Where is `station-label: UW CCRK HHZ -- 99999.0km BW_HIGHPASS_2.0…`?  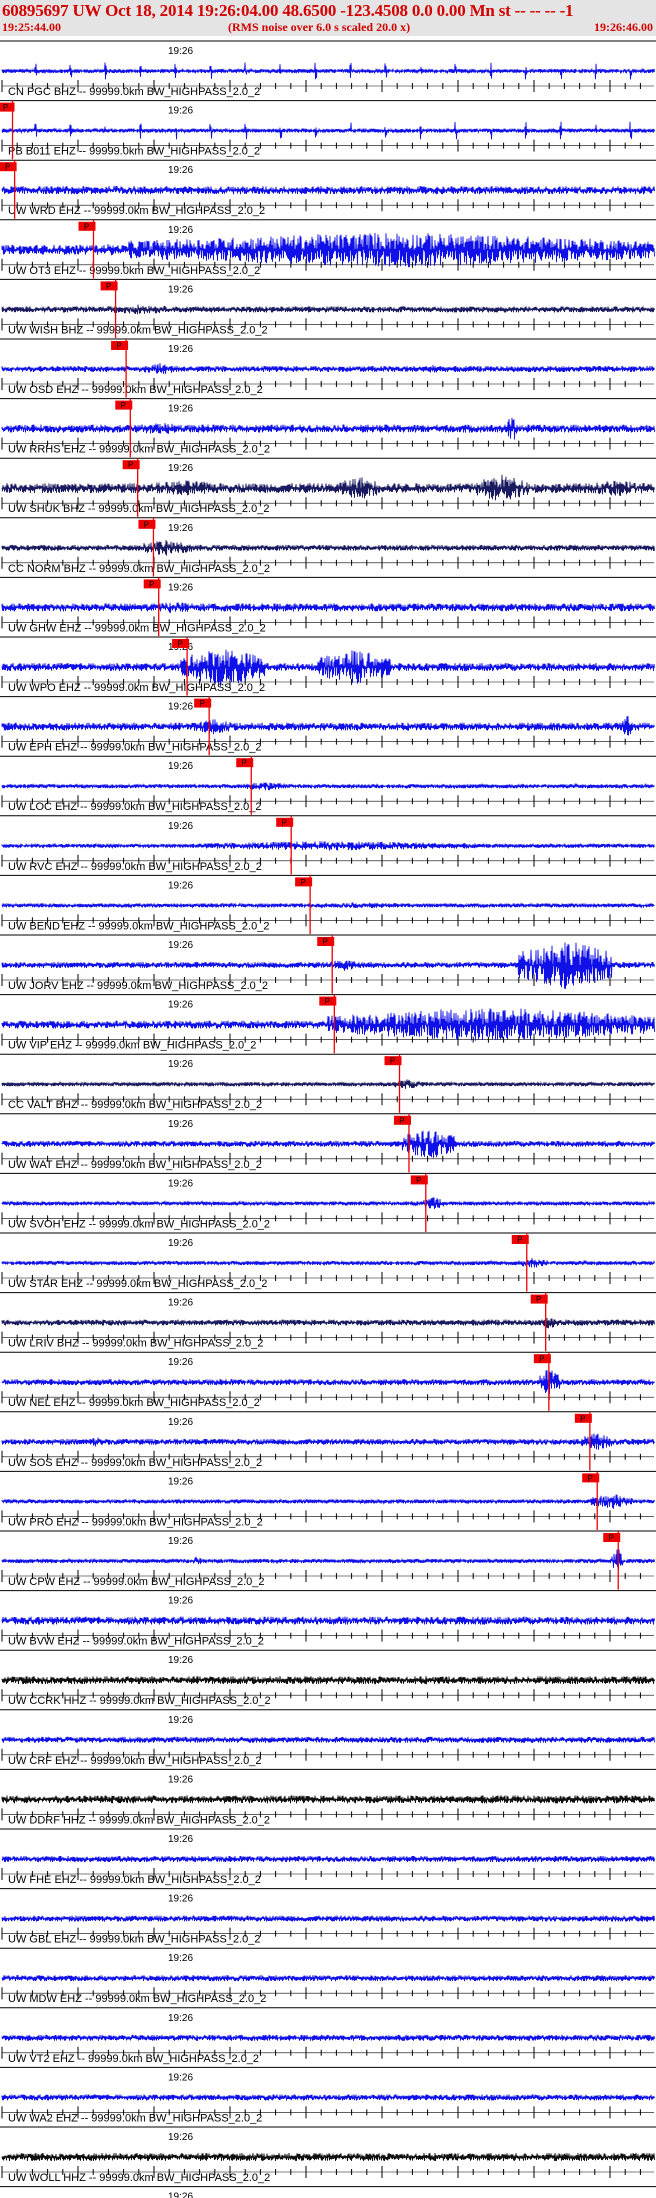
station-label: UW CCRK HHZ -- 99999.0km BW_HIGHPASS_2.0… is located at coordinates (139, 1701).